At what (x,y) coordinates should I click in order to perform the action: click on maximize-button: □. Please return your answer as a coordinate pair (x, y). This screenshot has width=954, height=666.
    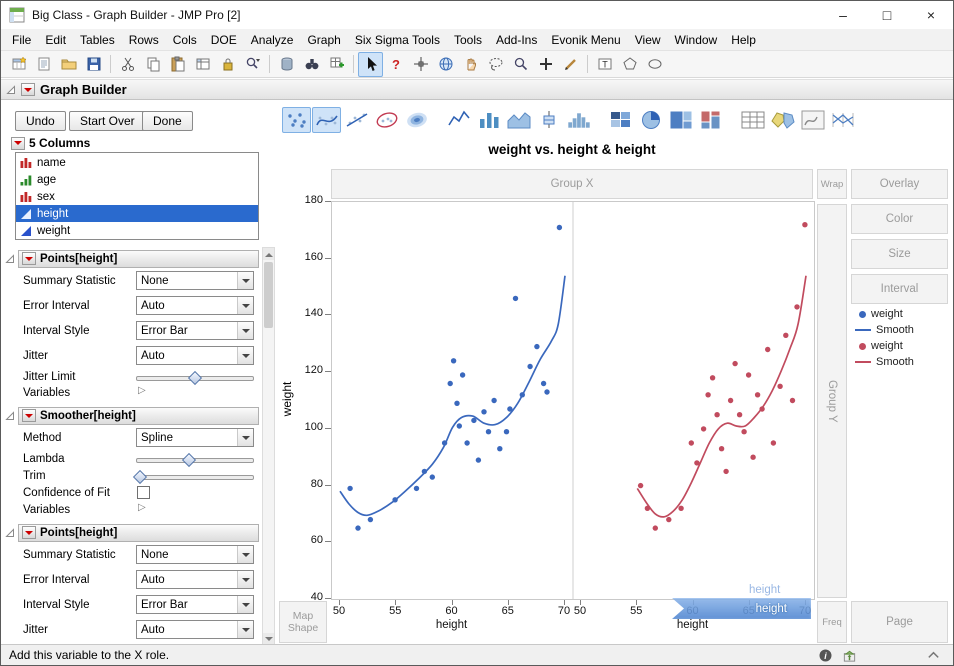
    Looking at the image, I should click on (887, 15).